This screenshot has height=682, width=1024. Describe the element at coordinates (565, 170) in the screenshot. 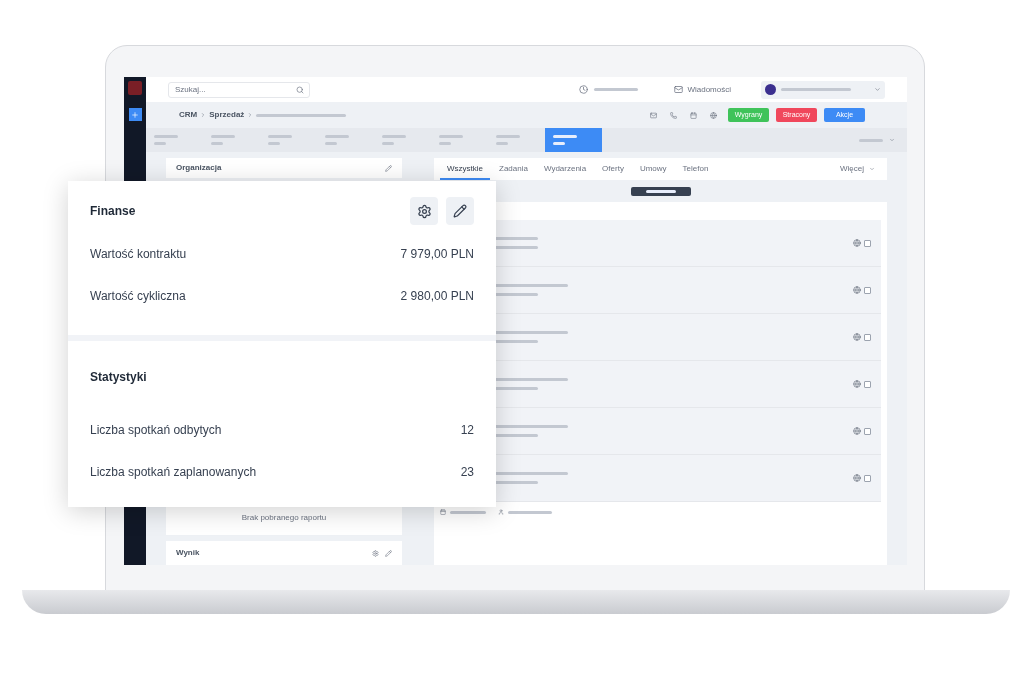

I see `tab: Wydarzenia` at that location.